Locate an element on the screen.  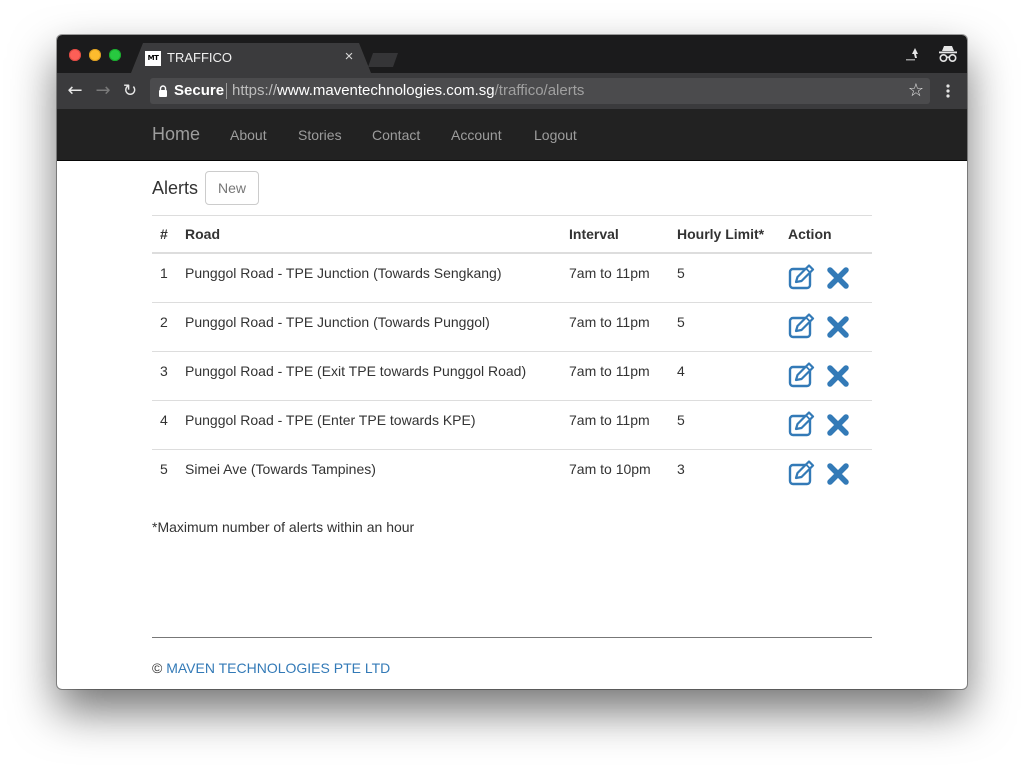
url-scheme: https:// is located at coordinates (255, 90).